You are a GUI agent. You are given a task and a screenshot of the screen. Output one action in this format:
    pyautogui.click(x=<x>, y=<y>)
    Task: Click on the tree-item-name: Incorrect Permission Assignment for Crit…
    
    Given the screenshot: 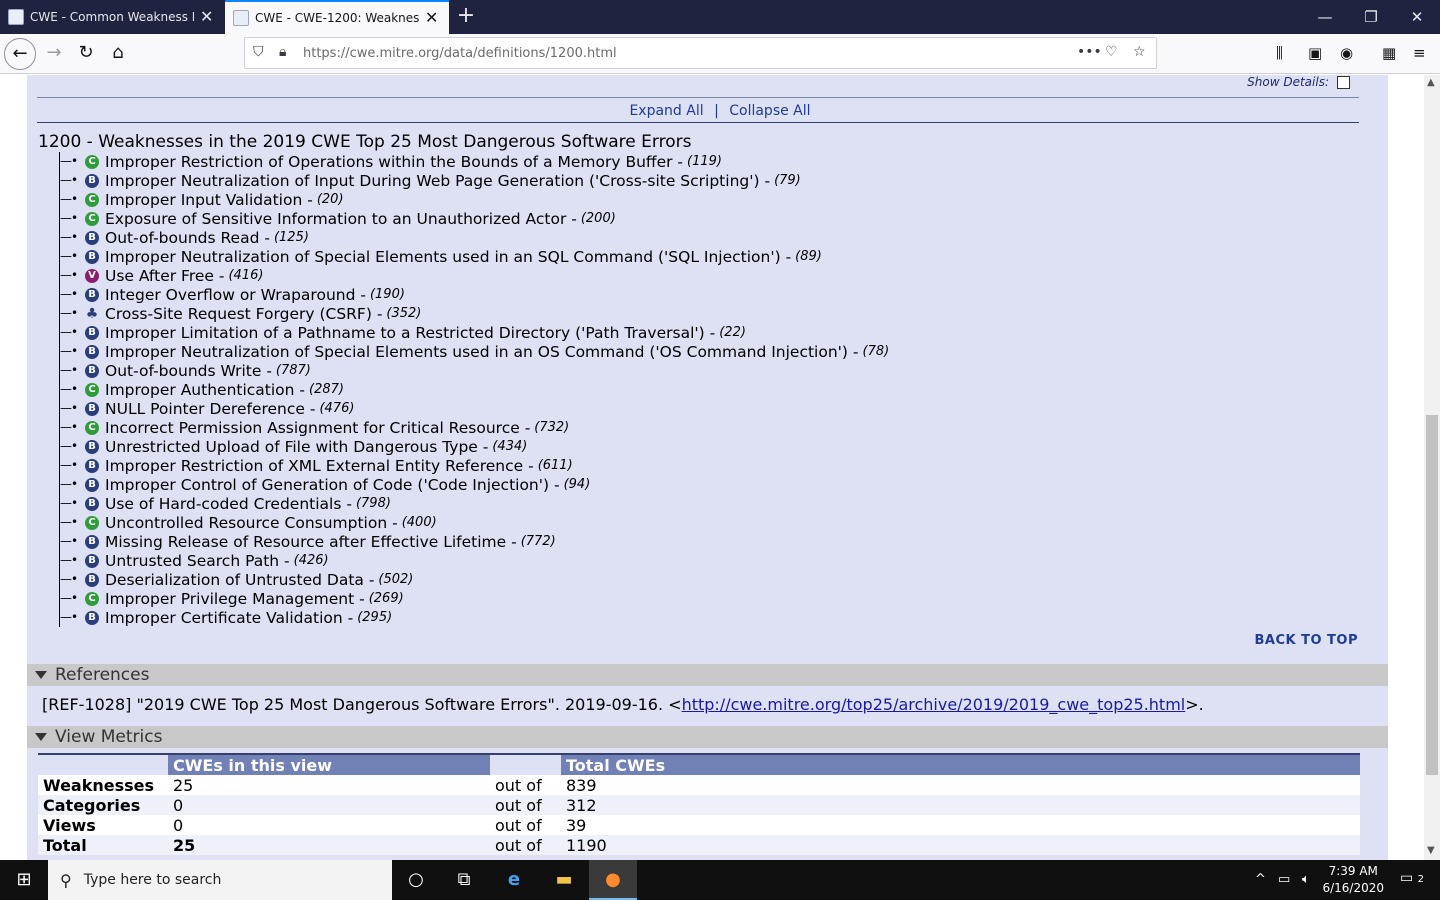 What is the action you would take?
    pyautogui.click(x=317, y=428)
    